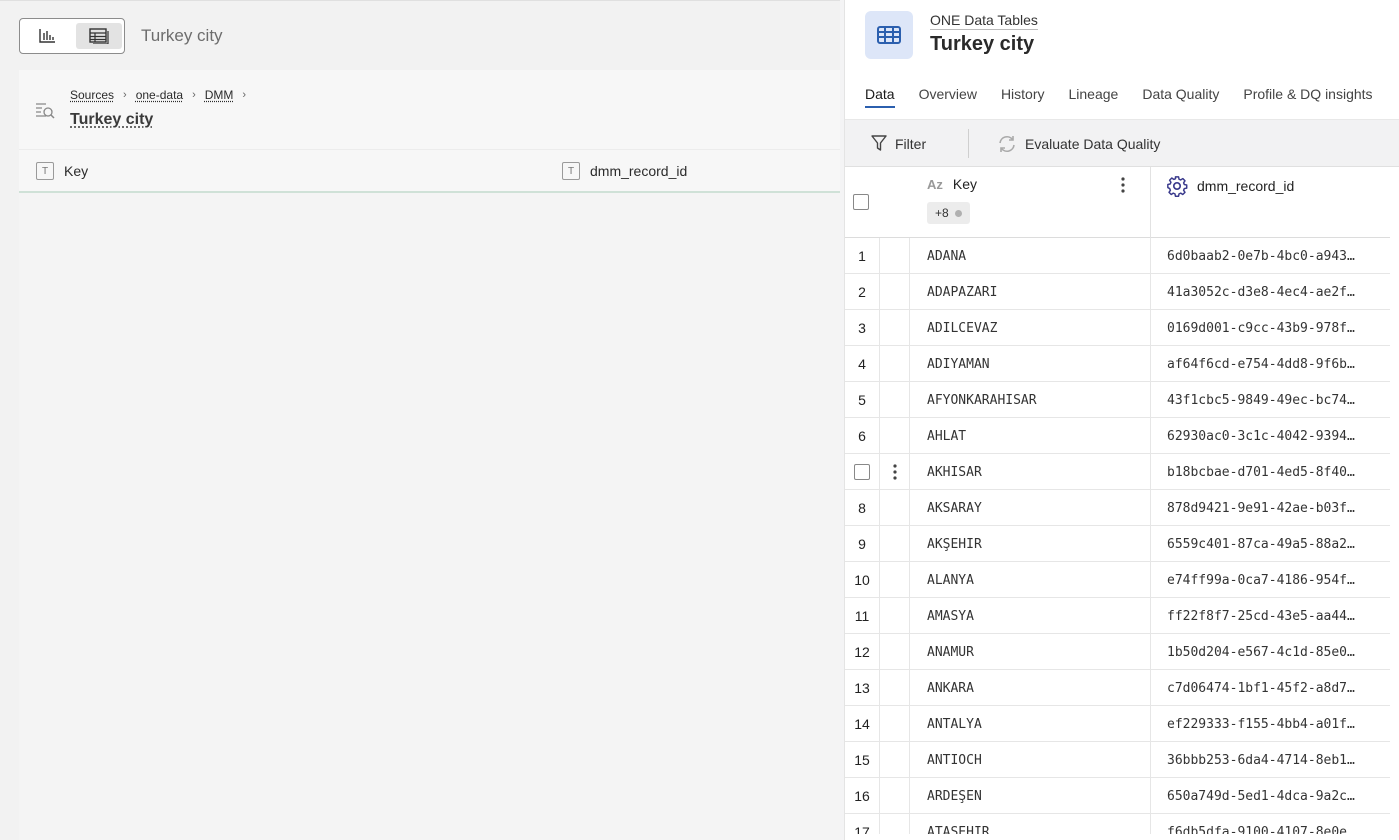 This screenshot has width=1399, height=840. Describe the element at coordinates (942, 213) in the screenshot. I see `more-terms-count: +8` at that location.